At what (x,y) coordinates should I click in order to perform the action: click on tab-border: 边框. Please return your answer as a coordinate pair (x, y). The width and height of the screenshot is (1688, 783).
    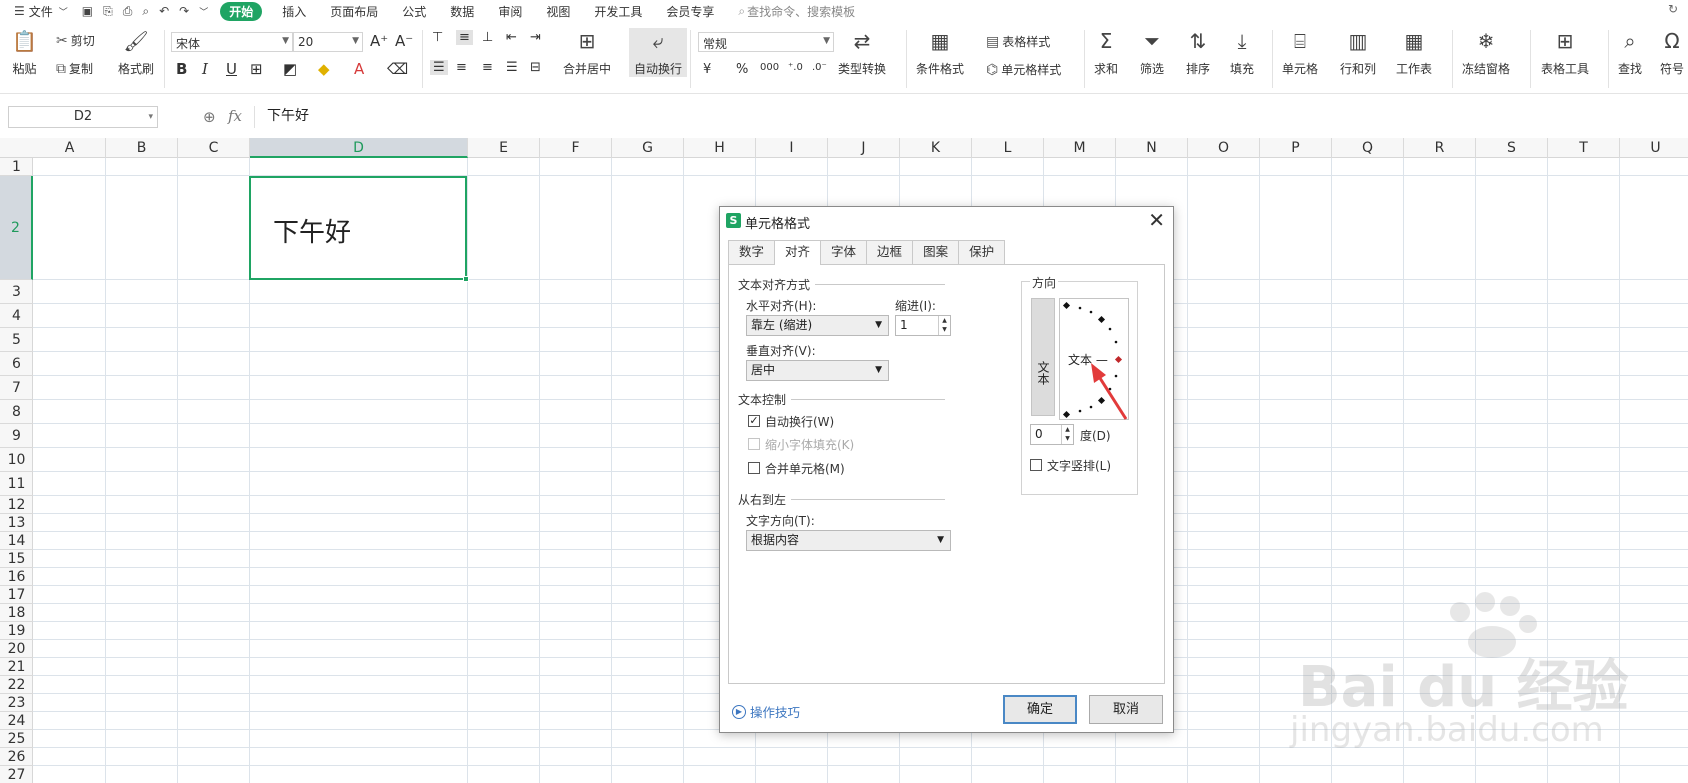
    Looking at the image, I should click on (890, 252).